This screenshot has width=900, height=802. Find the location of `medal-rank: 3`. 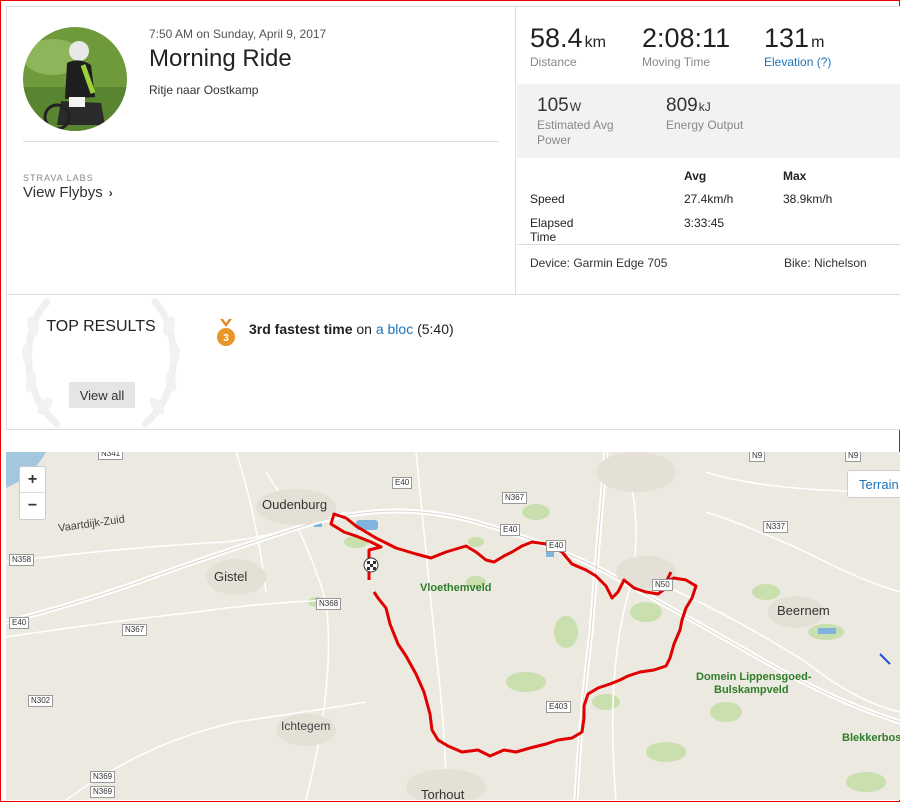

medal-rank: 3 is located at coordinates (226, 338).